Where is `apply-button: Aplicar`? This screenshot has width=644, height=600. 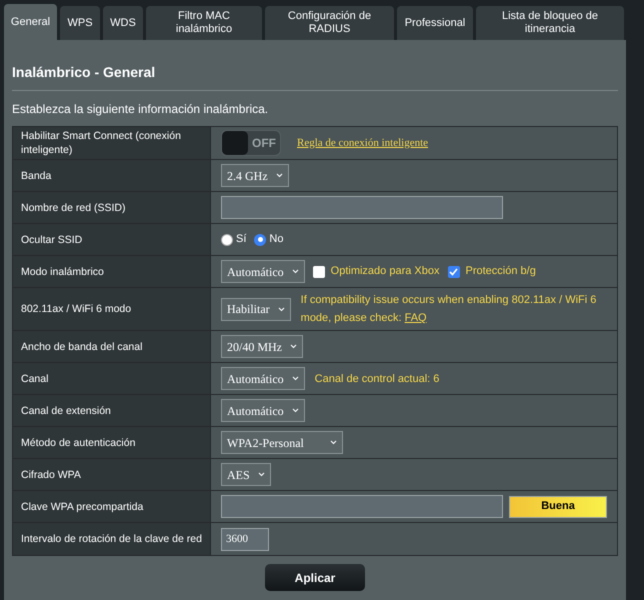
apply-button: Aplicar is located at coordinates (315, 577).